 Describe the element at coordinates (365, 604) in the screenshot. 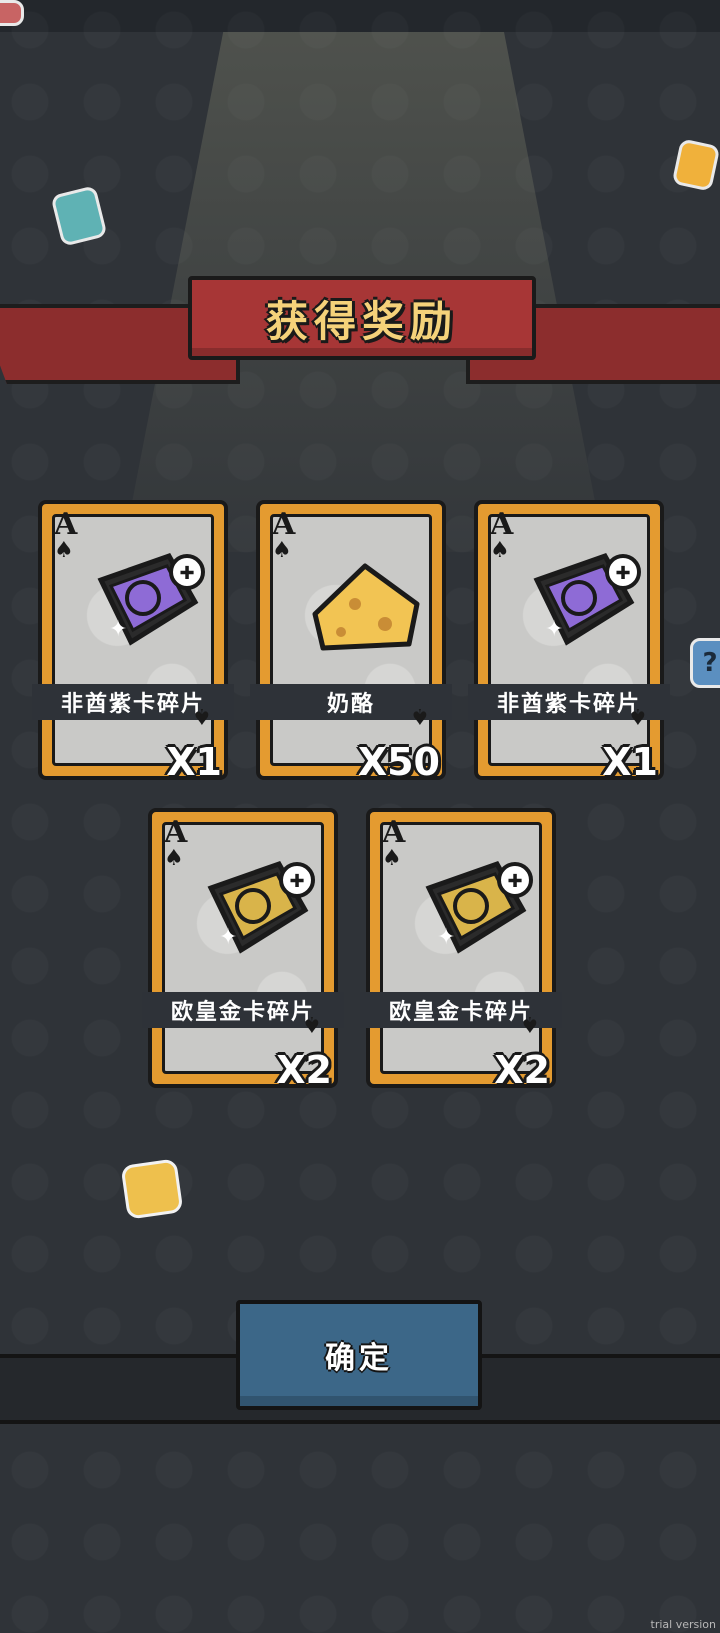

I see `cheese-icon` at that location.